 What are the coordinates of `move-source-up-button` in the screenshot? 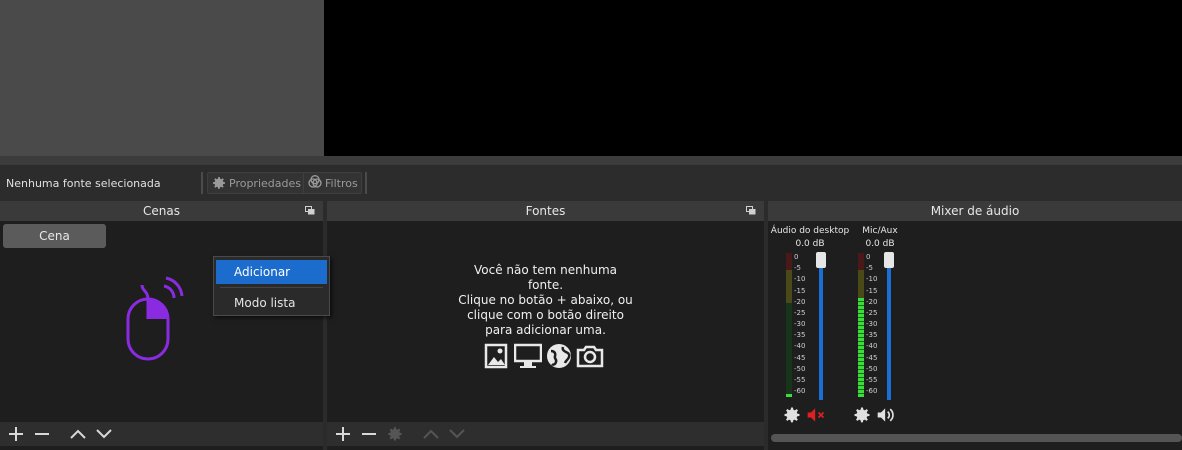 It's located at (431, 434).